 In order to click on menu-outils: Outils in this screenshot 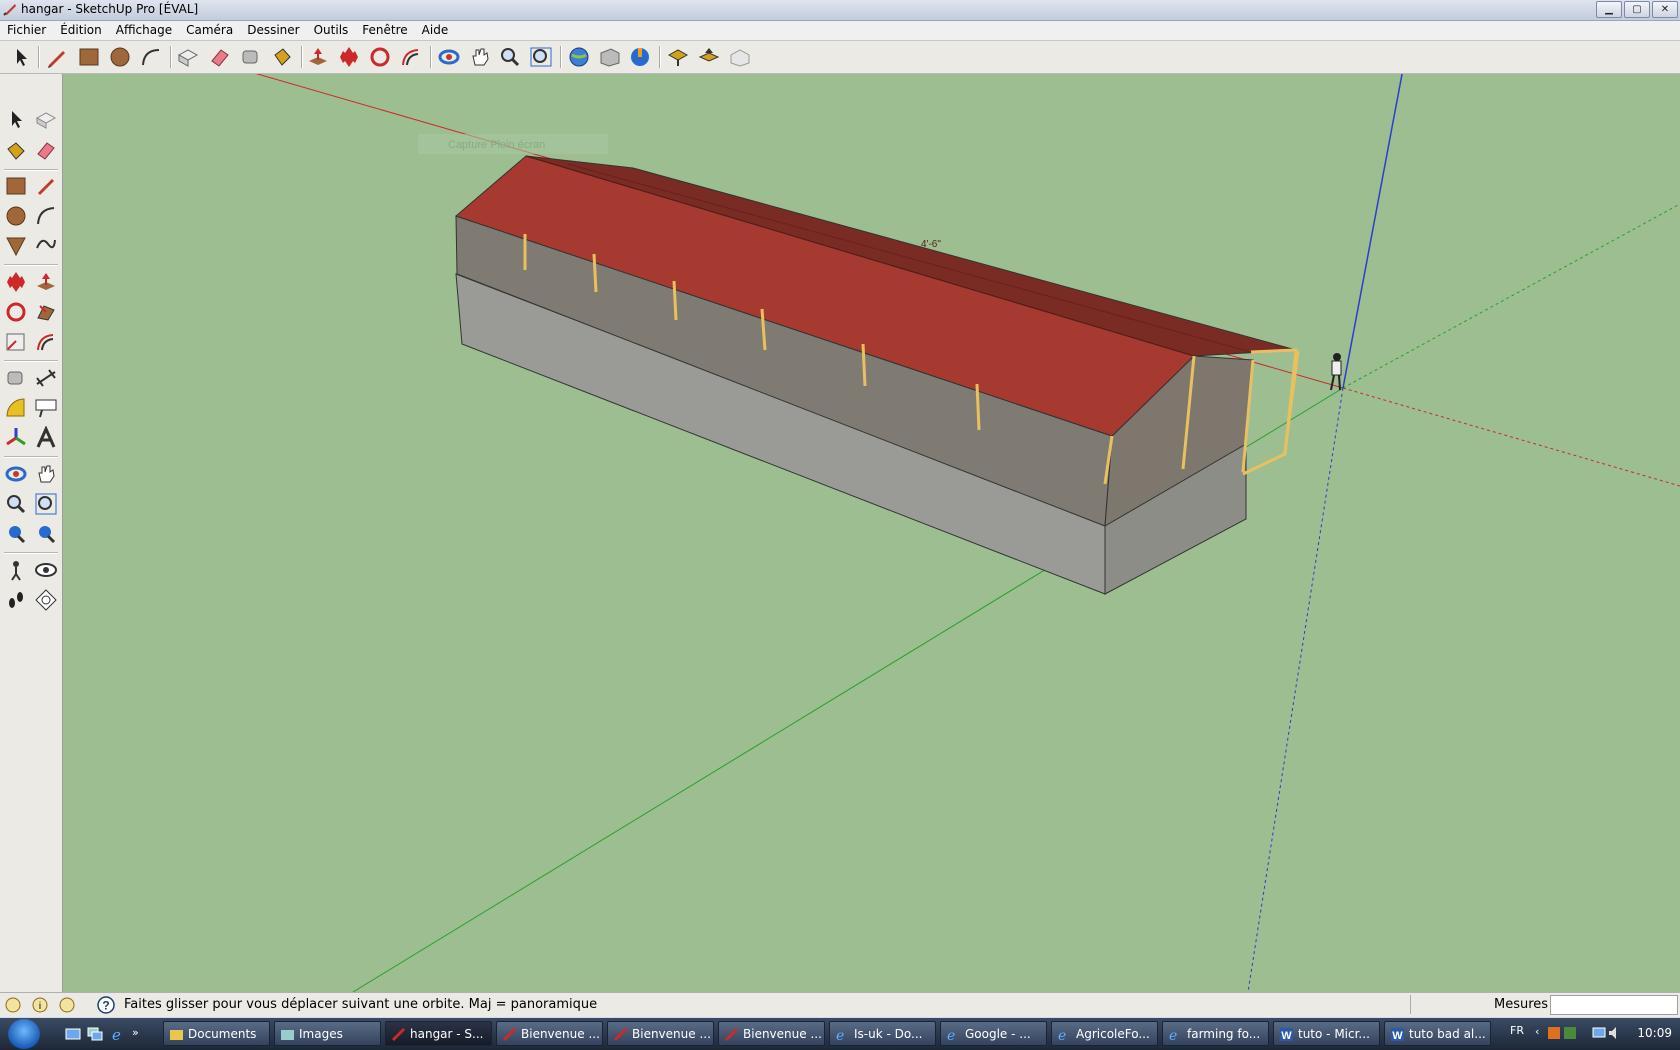, I will do `click(331, 30)`.